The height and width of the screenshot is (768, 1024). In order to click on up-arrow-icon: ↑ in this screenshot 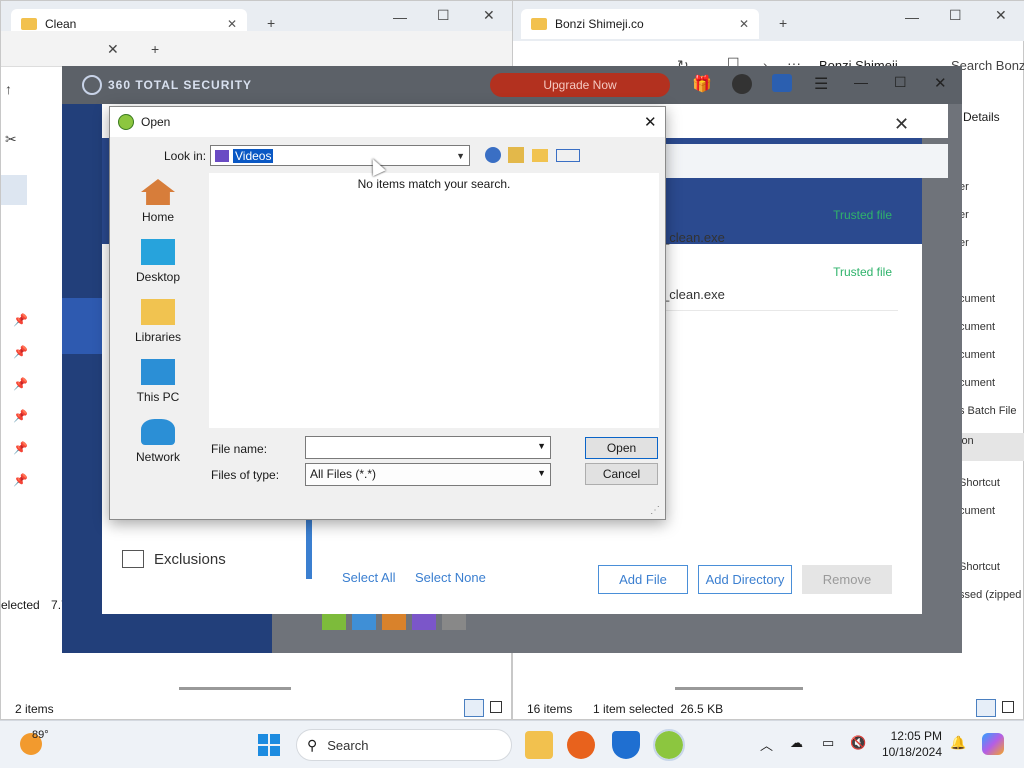, I will do `click(8, 89)`.